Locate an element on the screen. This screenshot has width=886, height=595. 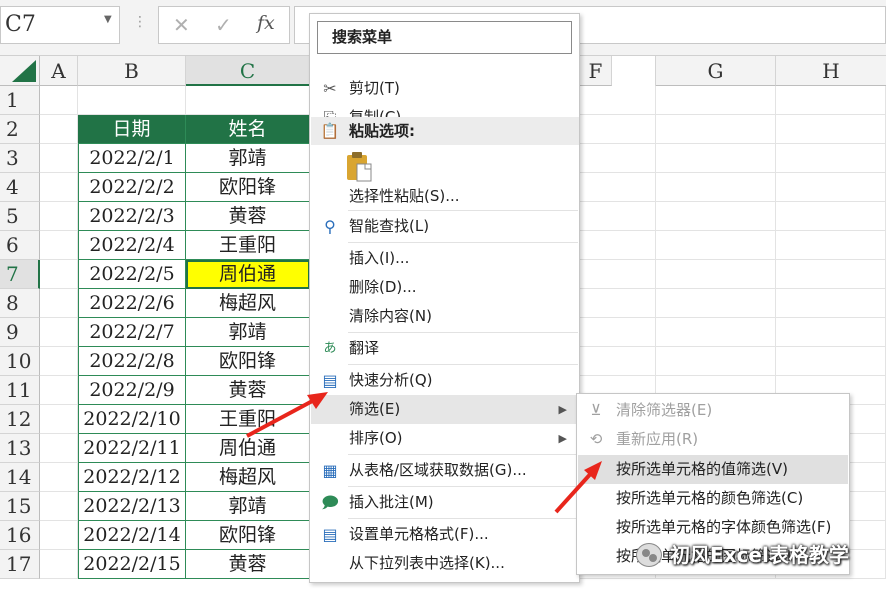
table-cell-date: 2022/2/5 is located at coordinates (132, 274).